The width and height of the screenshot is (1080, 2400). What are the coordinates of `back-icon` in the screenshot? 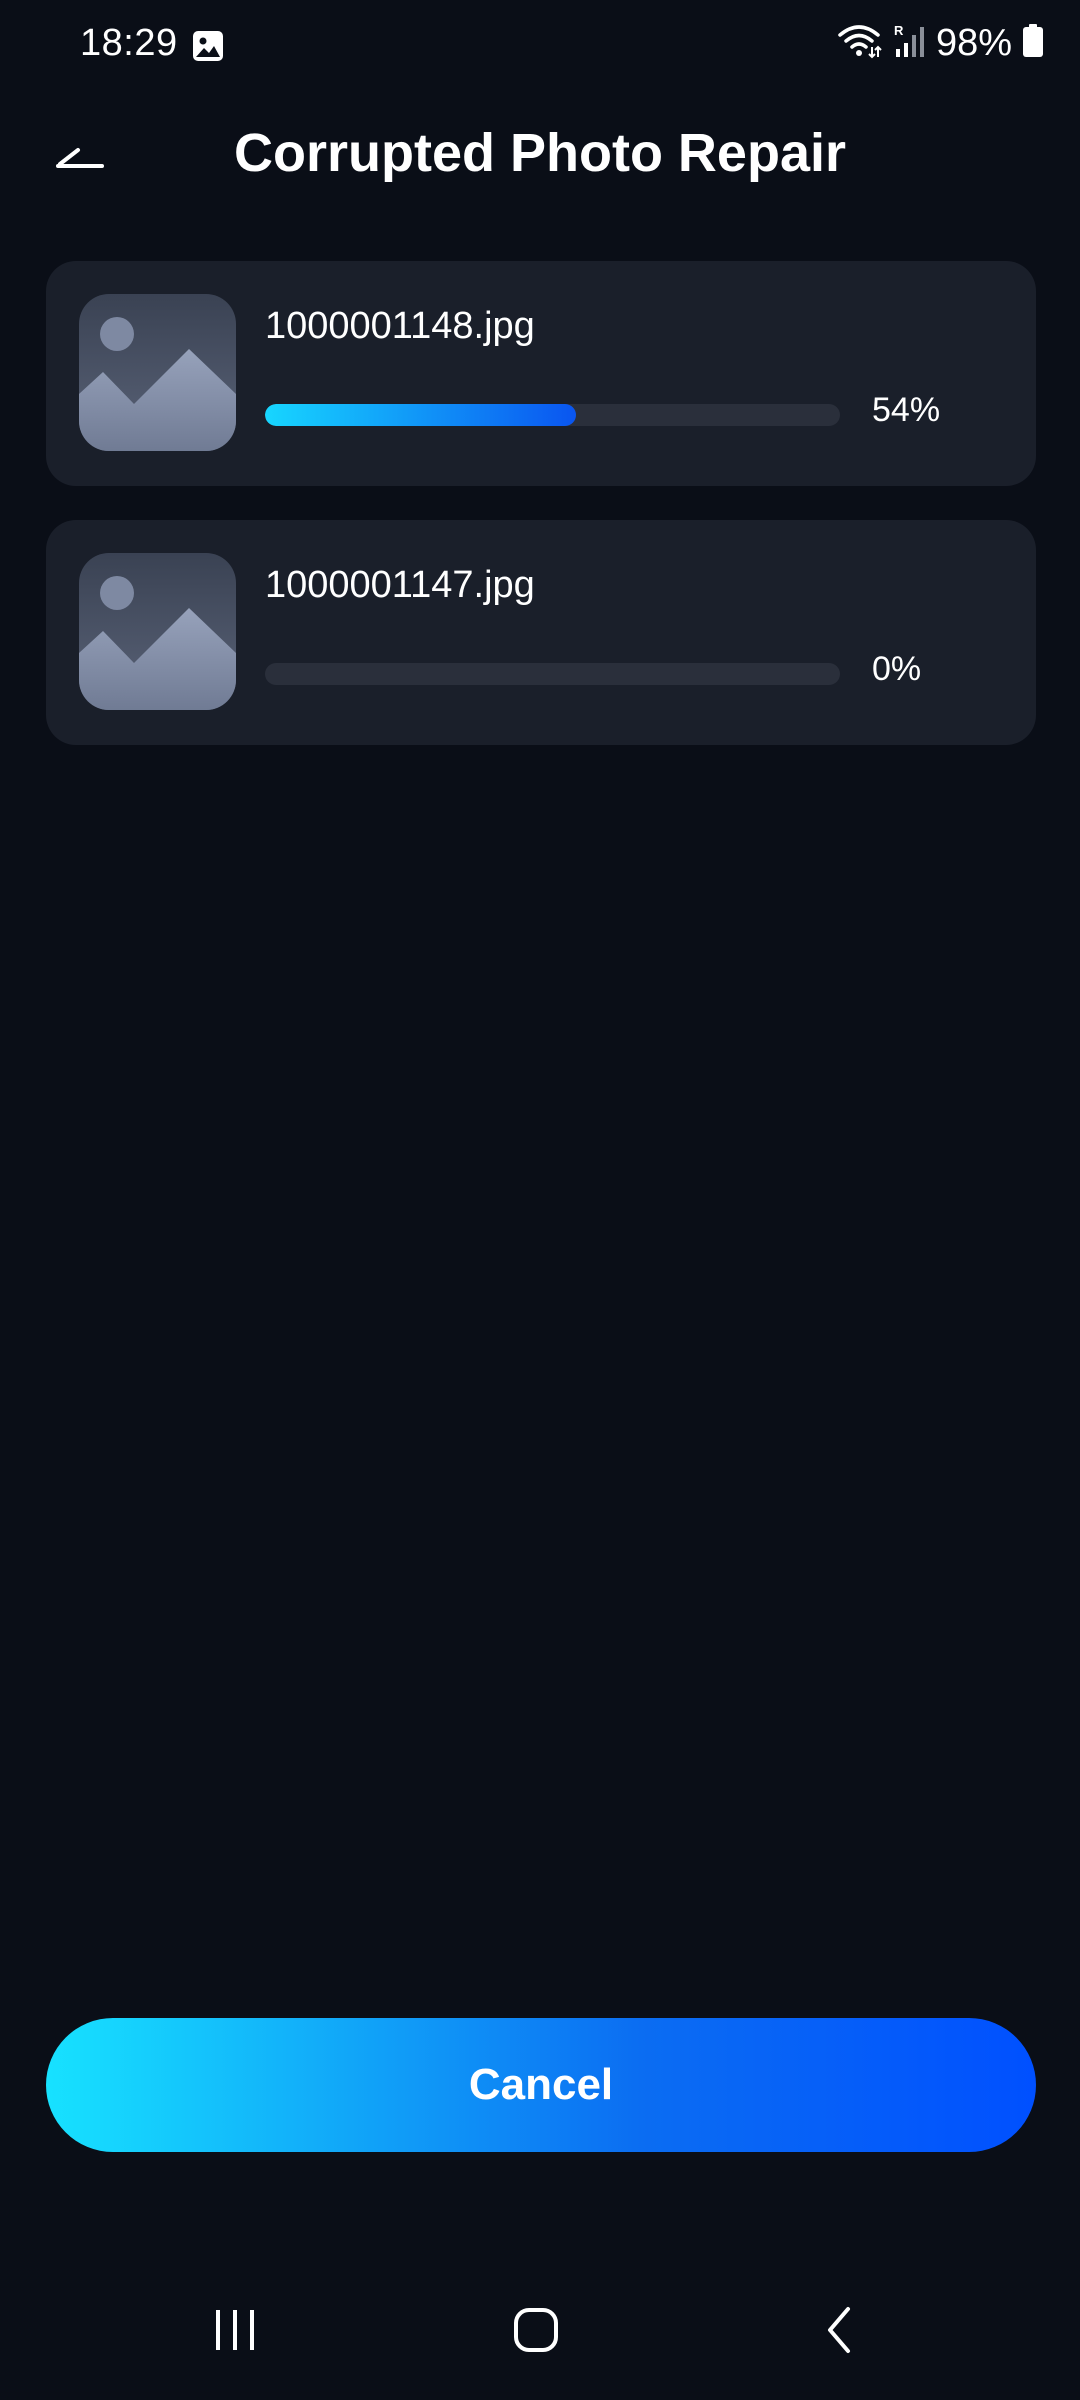 It's located at (840, 2330).